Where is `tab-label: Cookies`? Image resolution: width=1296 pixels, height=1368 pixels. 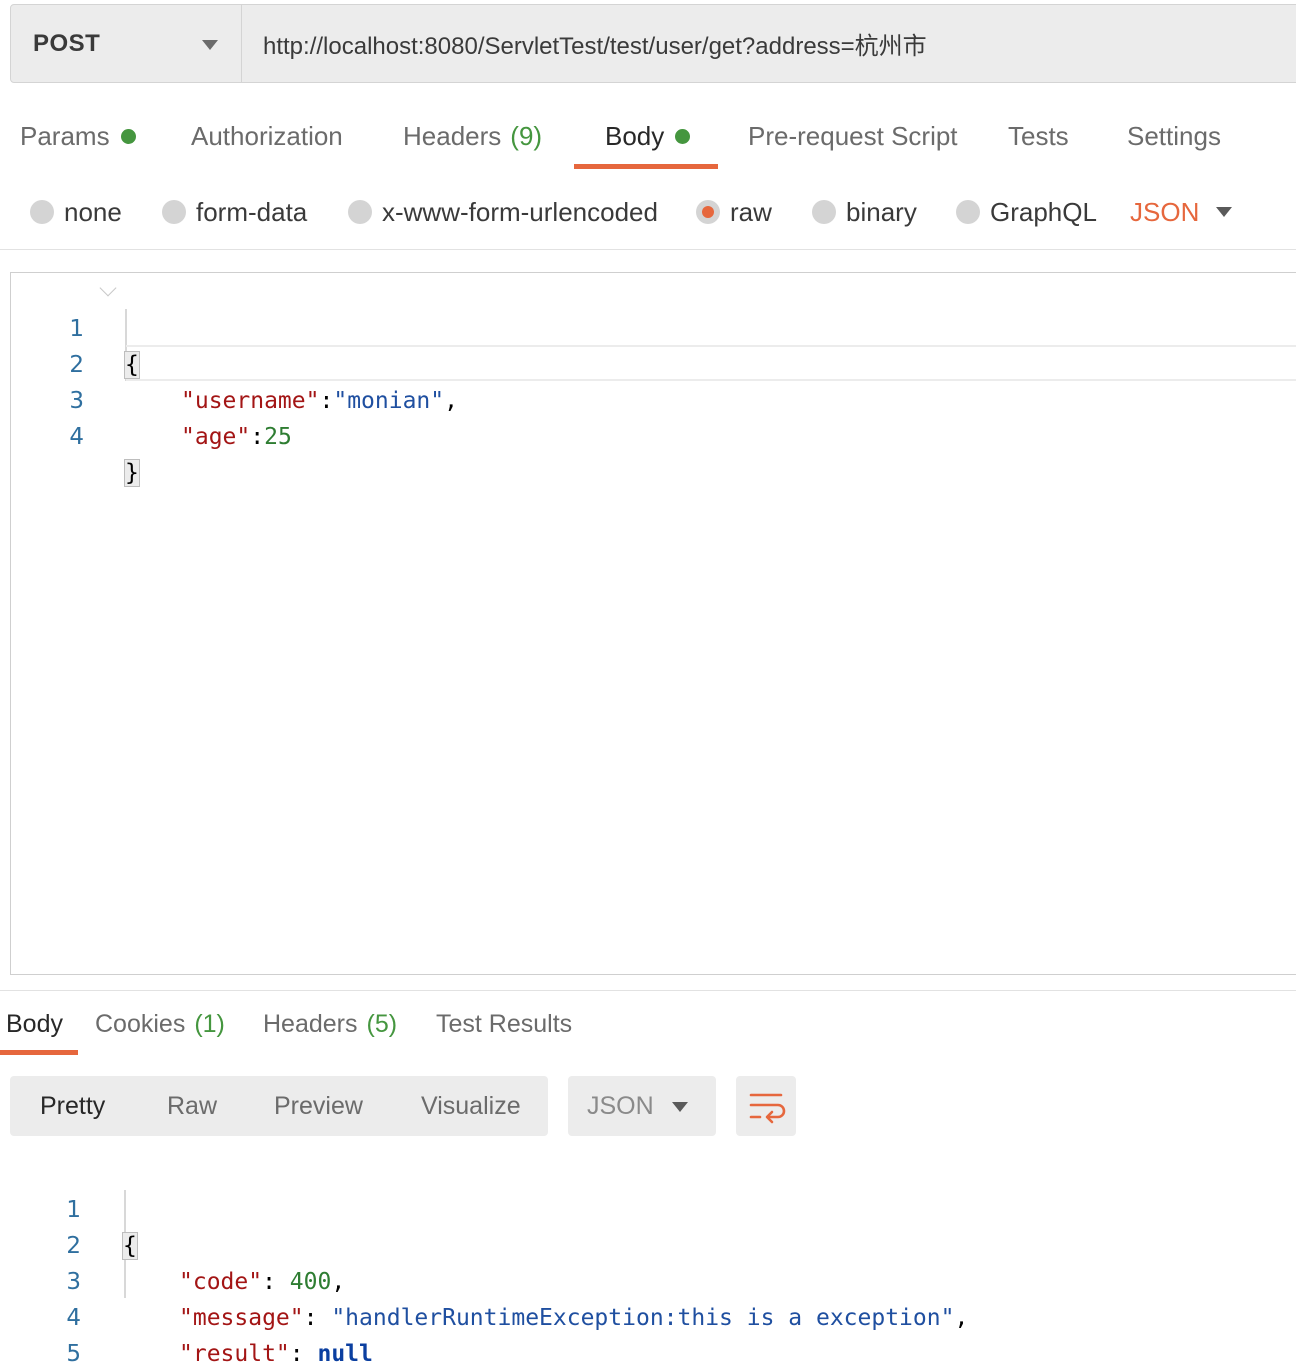
tab-label: Cookies is located at coordinates (140, 1023).